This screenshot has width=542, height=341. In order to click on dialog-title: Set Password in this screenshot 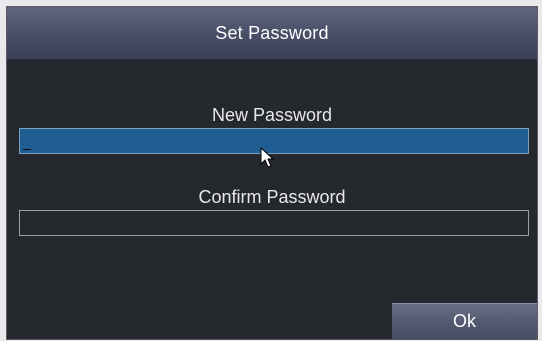, I will do `click(272, 32)`.